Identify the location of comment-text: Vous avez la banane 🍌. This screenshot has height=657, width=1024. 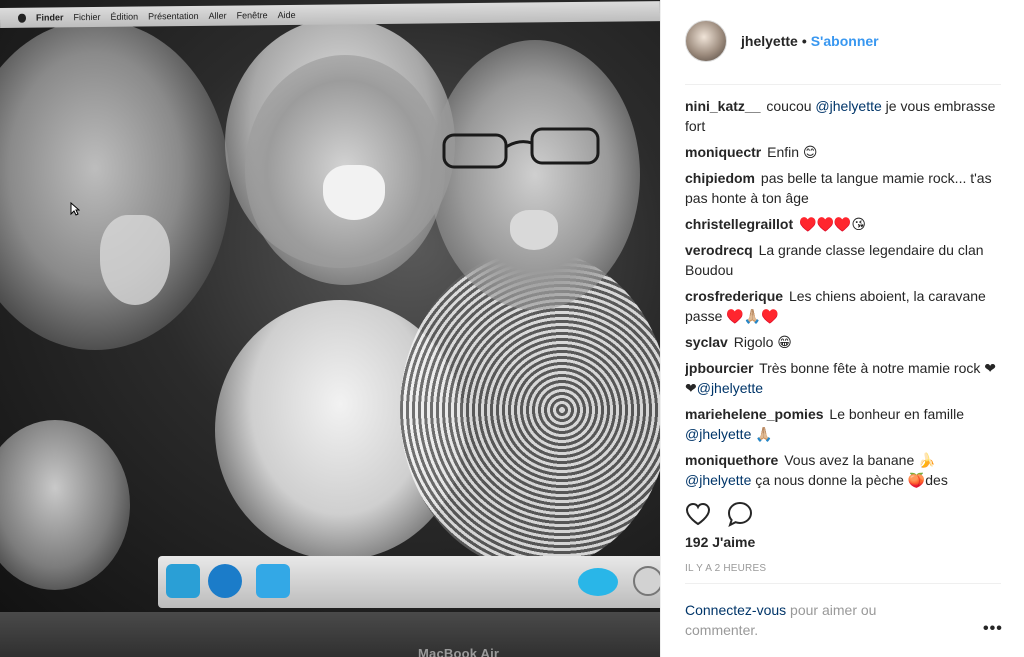
(860, 460).